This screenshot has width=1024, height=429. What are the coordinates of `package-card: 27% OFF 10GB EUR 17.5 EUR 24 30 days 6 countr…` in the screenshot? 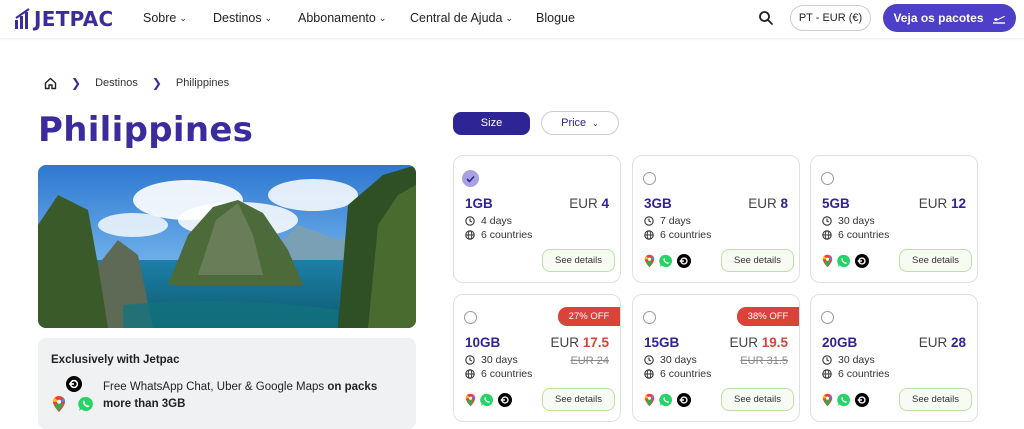 It's located at (537, 358).